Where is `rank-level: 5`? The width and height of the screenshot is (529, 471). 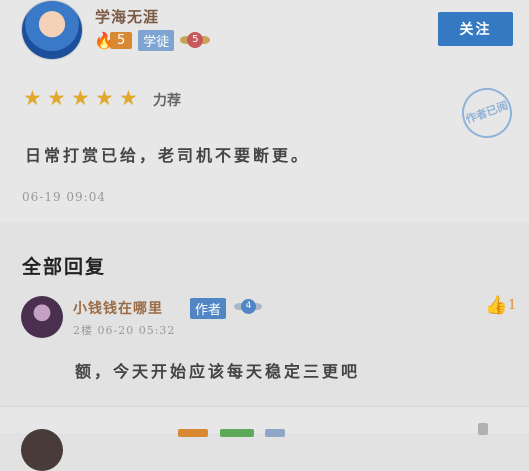
rank-level: 5 is located at coordinates (195, 39).